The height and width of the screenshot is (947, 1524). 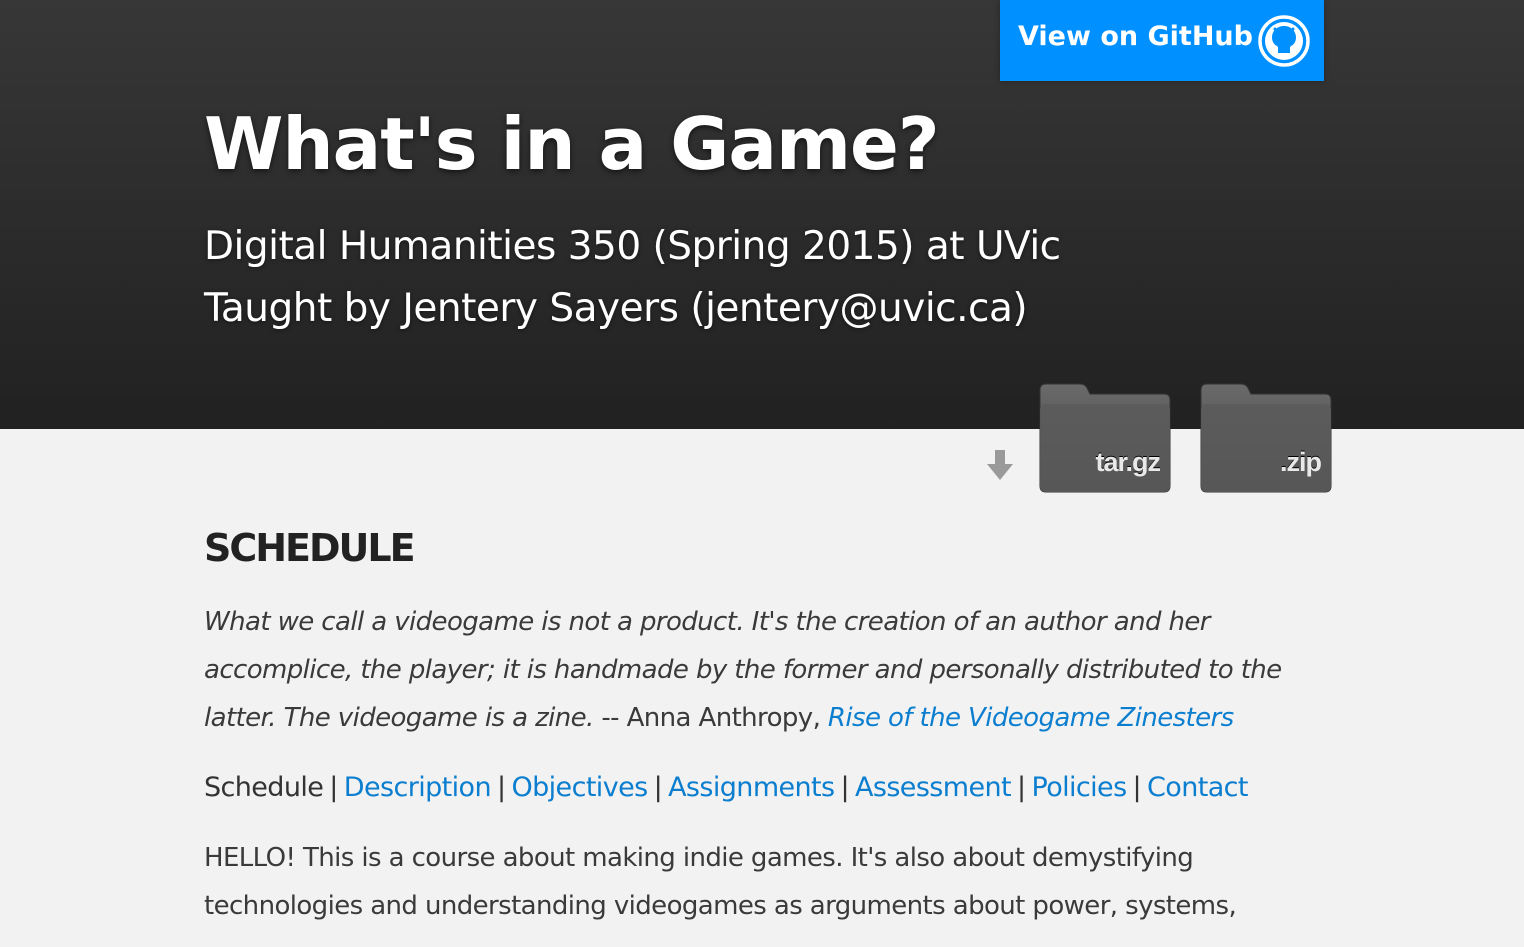 I want to click on quote-attribution: -- Anna Anthropy,, so click(x=710, y=718).